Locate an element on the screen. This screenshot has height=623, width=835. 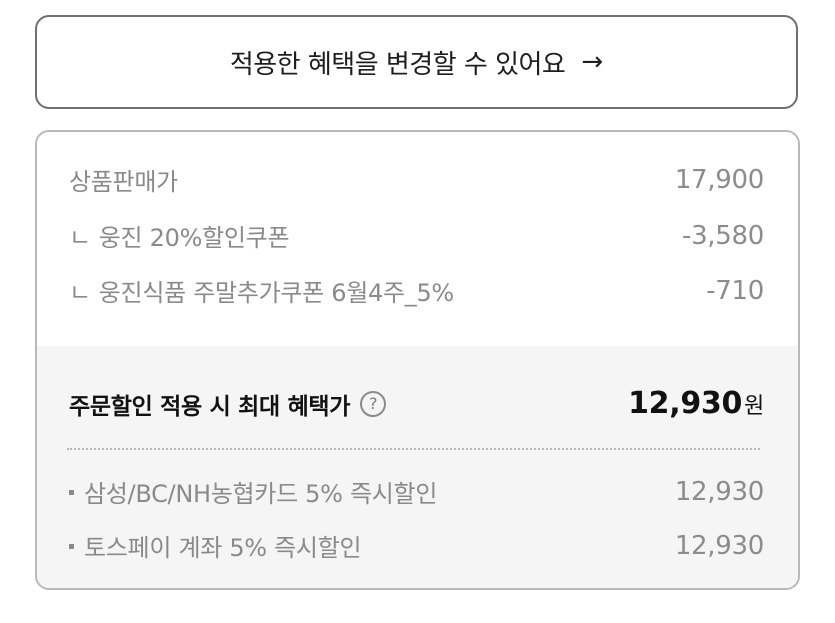
max-benefit-amount: 12,930 is located at coordinates (685, 403).